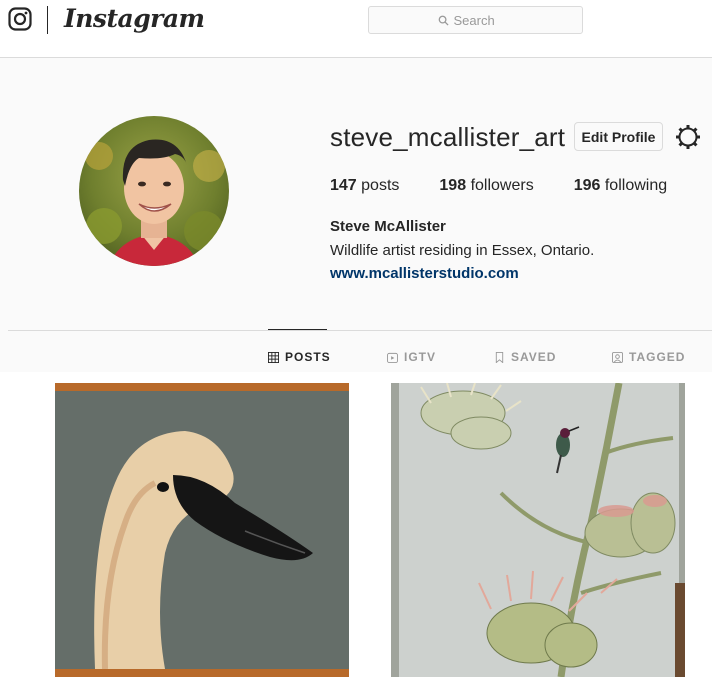 Image resolution: width=712 pixels, height=688 pixels. I want to click on tab-label: IGTV, so click(420, 357).